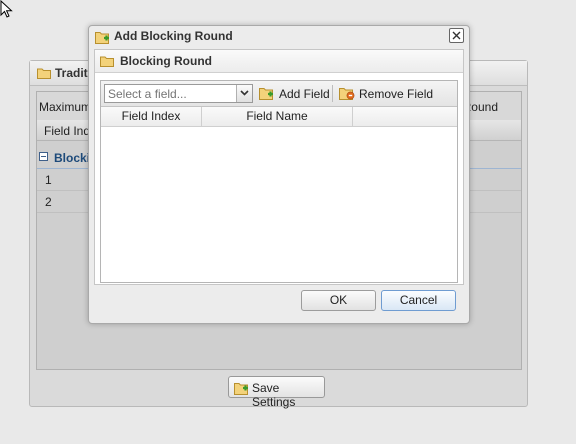  What do you see at coordinates (338, 300) in the screenshot?
I see `ok-button: OK` at bounding box center [338, 300].